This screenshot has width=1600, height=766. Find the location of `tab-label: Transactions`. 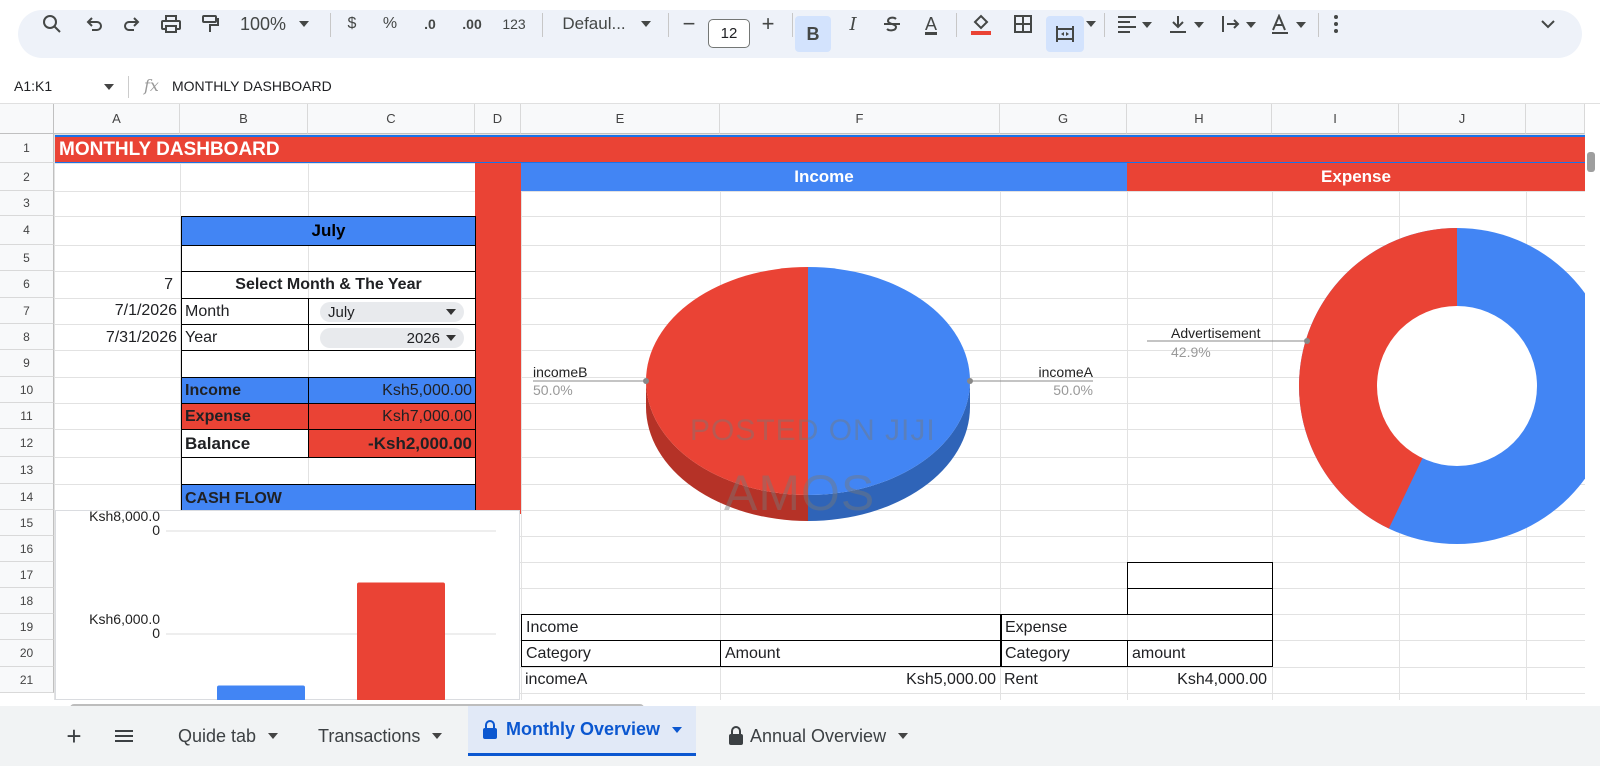

tab-label: Transactions is located at coordinates (369, 735).